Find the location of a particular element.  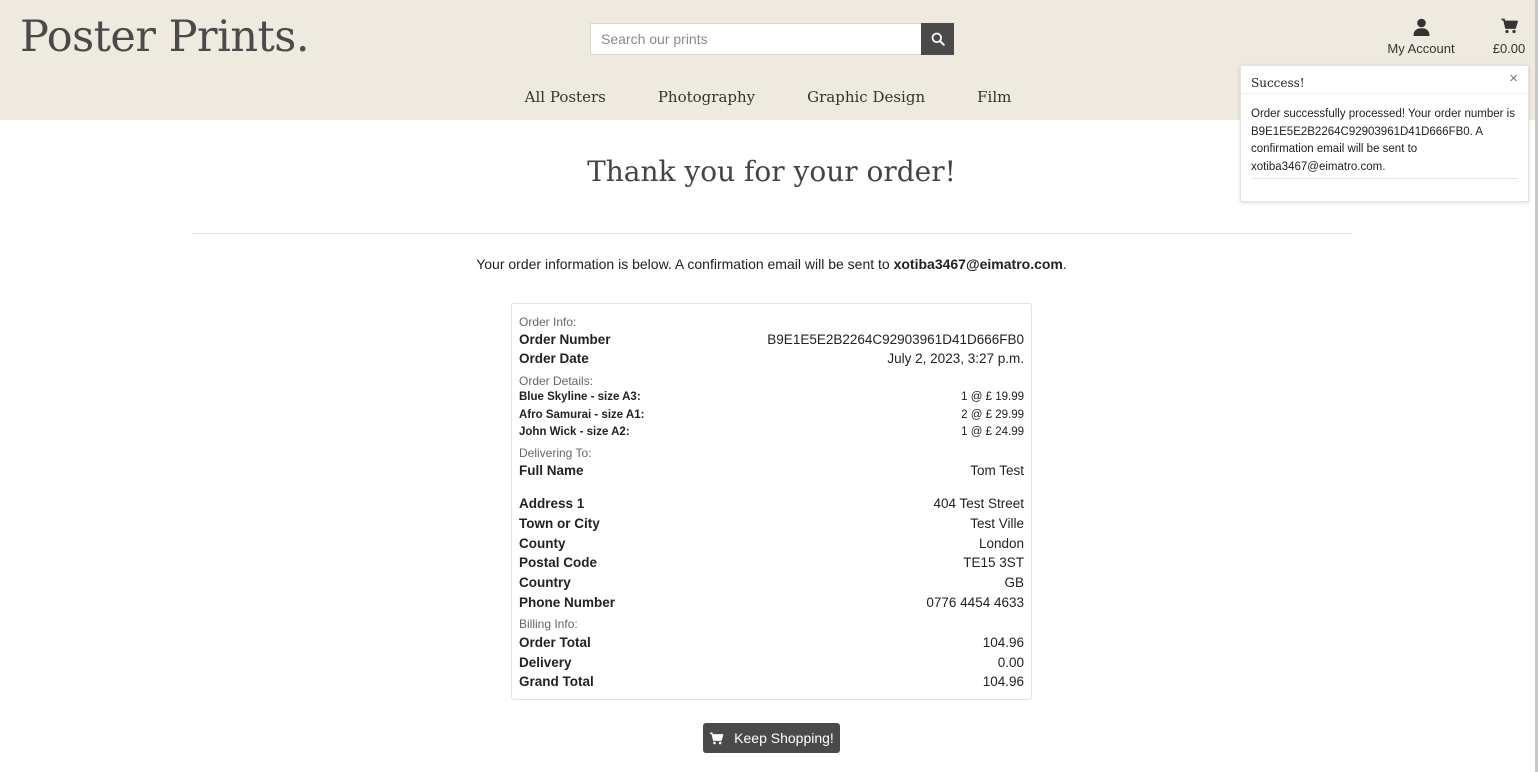

delivery-field-label: Phone Number is located at coordinates (567, 602).